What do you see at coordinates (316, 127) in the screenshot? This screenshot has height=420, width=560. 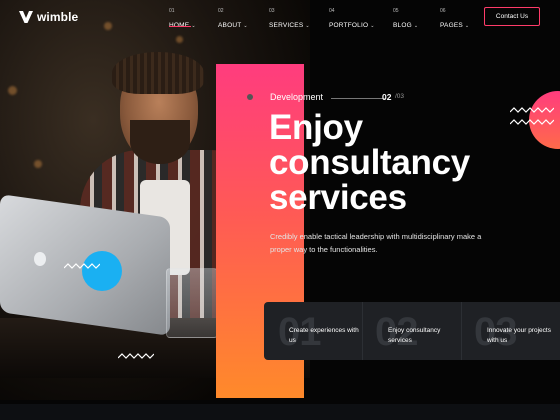 I see `headline-line: Enjoy` at bounding box center [316, 127].